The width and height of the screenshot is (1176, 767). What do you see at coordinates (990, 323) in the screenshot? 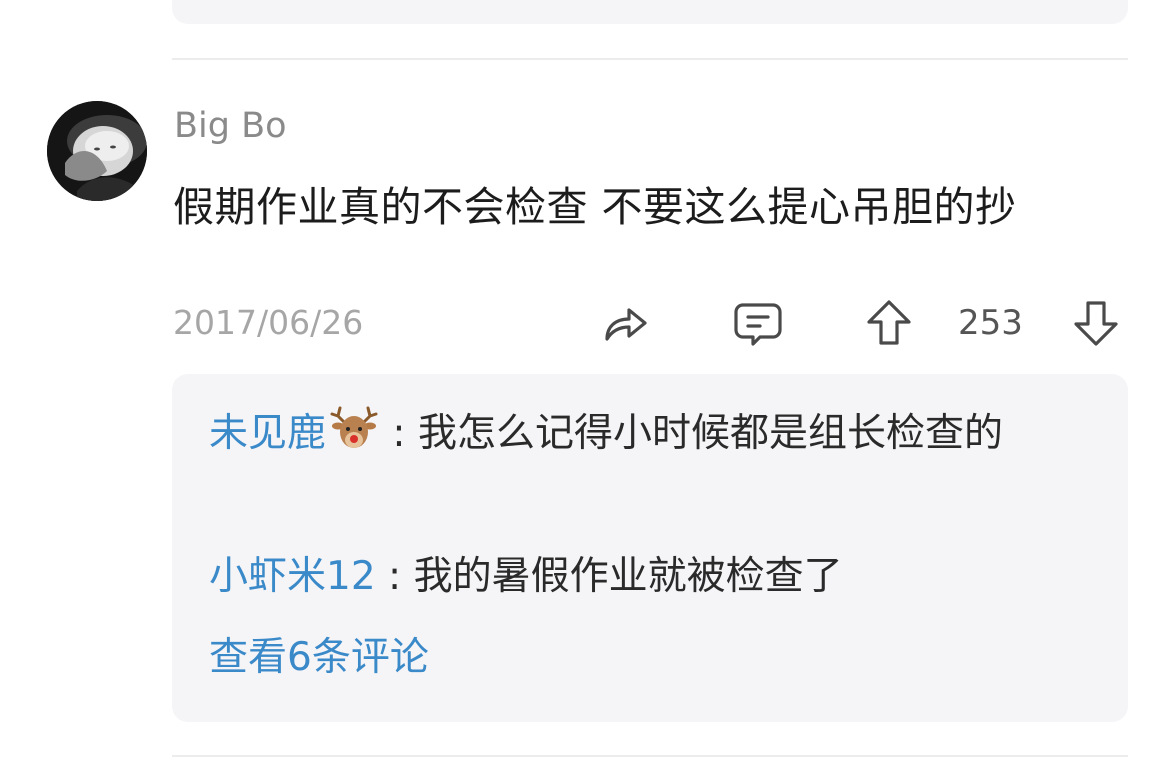
I see `vote-count: 253` at bounding box center [990, 323].